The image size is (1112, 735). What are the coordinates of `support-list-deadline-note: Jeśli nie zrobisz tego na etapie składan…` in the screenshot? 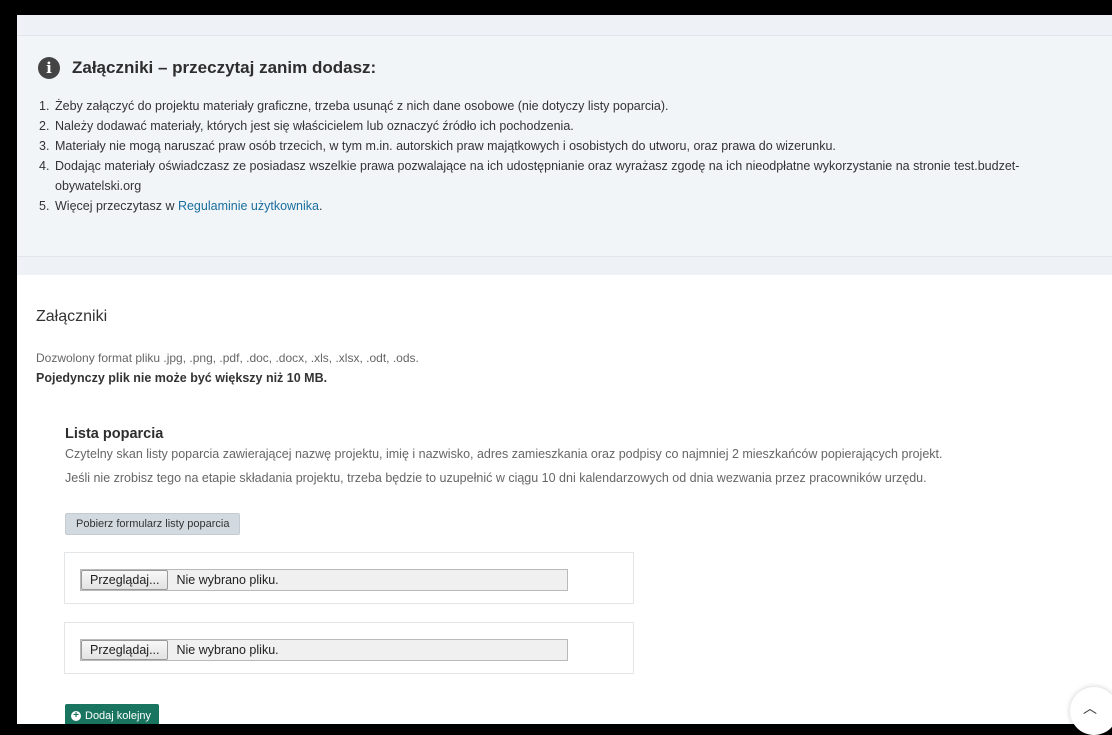 It's located at (496, 478).